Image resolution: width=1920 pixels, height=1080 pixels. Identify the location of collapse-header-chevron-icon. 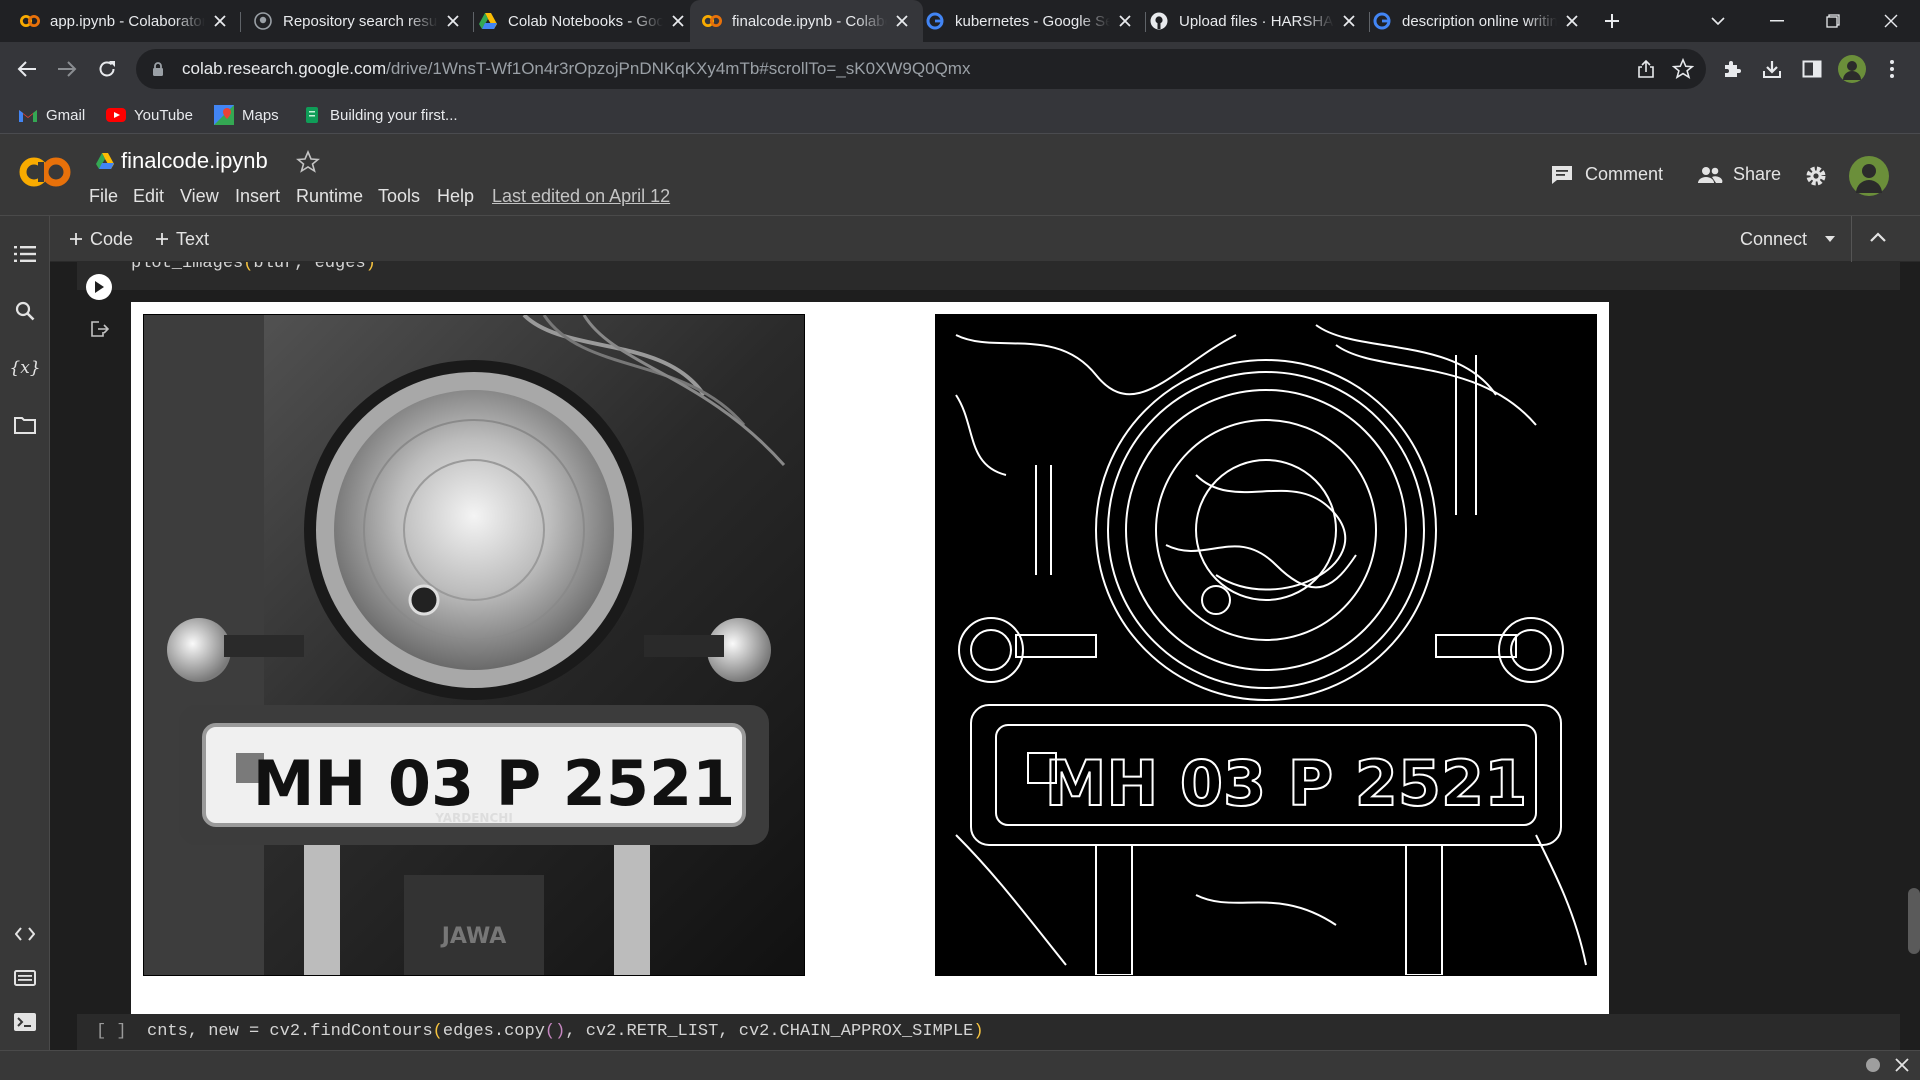
(1878, 237).